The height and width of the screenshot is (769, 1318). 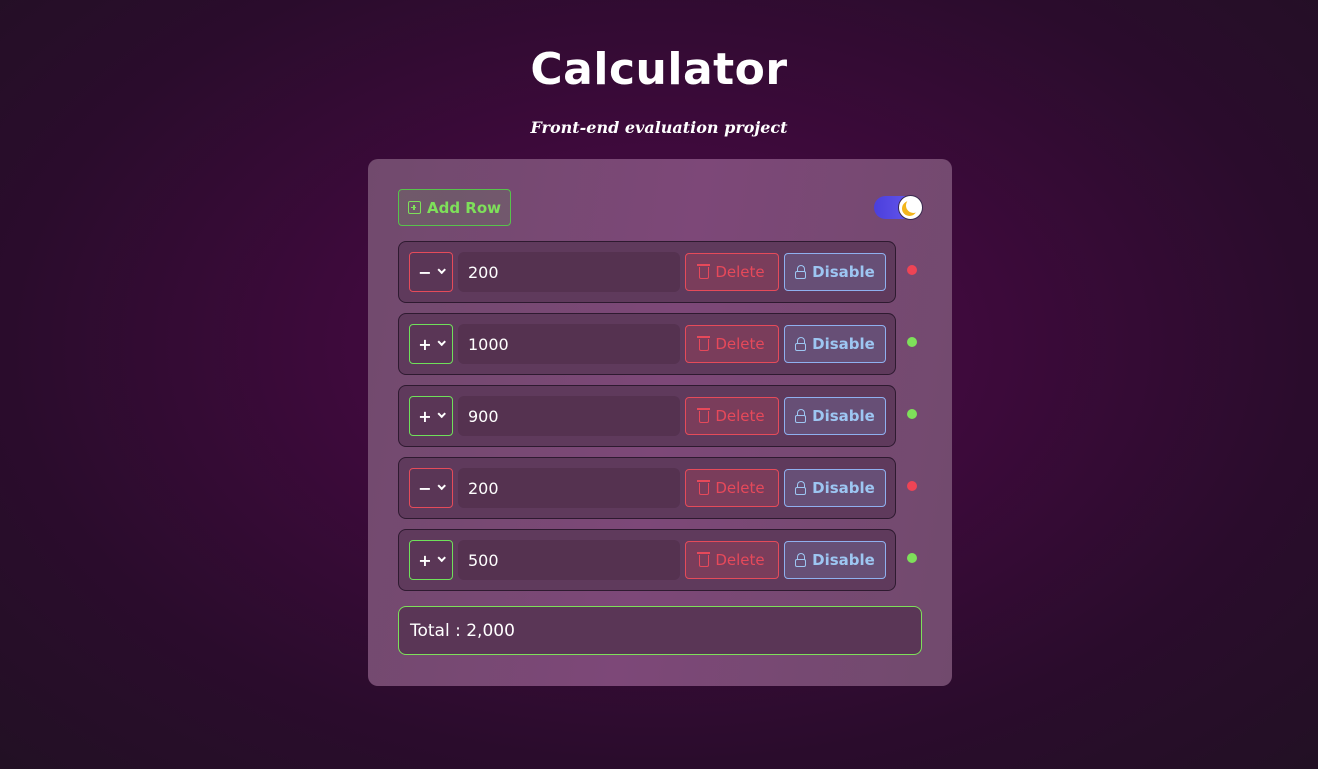 What do you see at coordinates (569, 344) in the screenshot?
I see `value-input: 1000` at bounding box center [569, 344].